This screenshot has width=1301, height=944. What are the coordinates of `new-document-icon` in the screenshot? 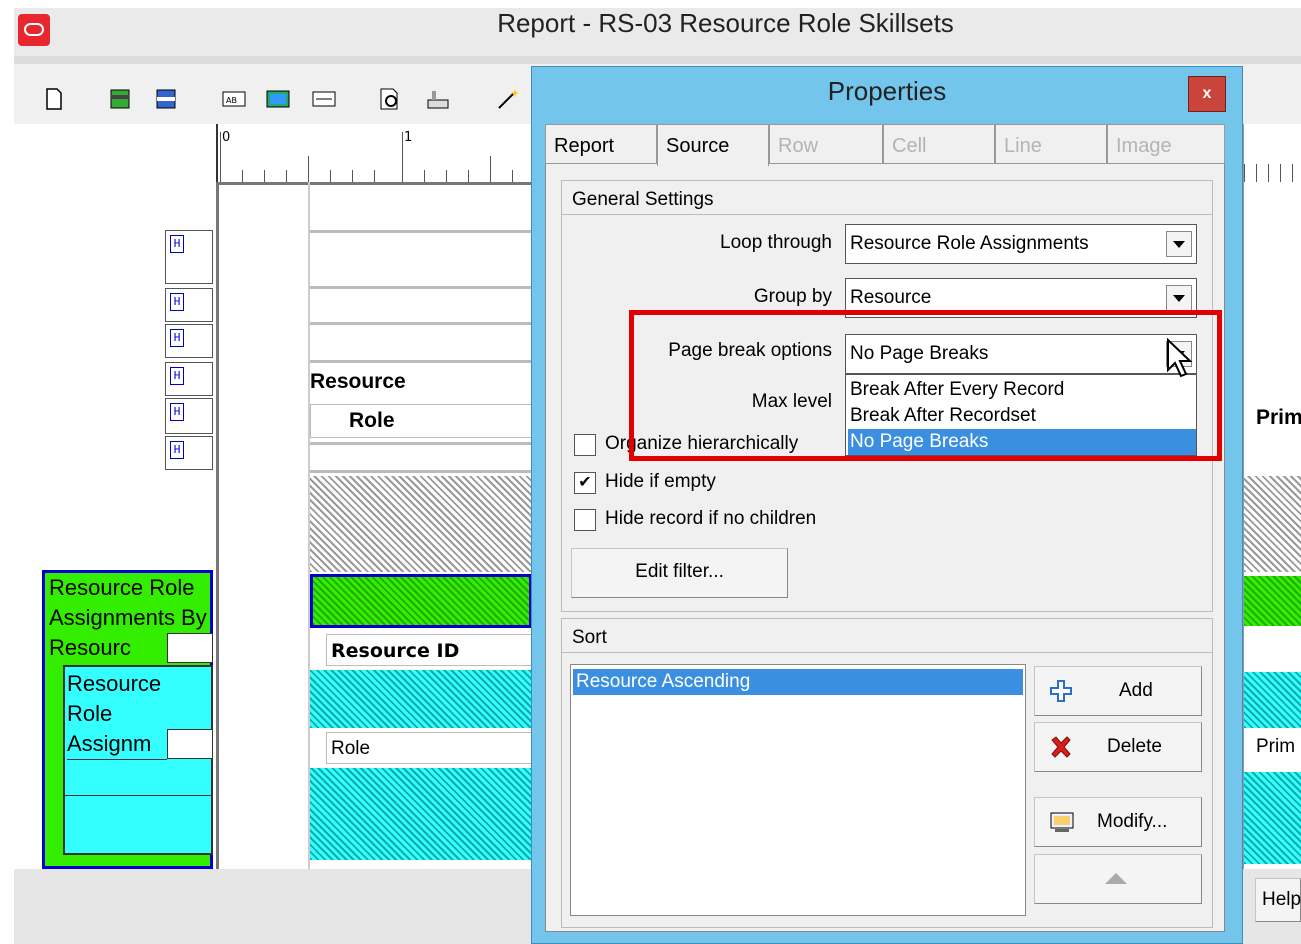 It's located at (54, 99).